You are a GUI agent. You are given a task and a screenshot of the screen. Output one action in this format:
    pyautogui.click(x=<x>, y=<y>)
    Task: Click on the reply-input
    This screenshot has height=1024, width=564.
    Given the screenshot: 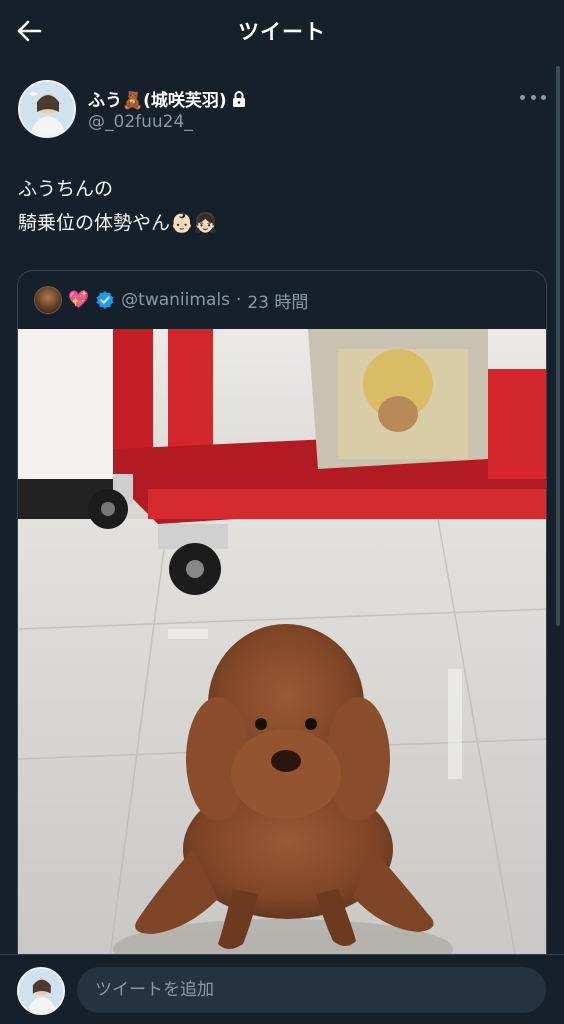 What is the action you would take?
    pyautogui.click(x=311, y=990)
    